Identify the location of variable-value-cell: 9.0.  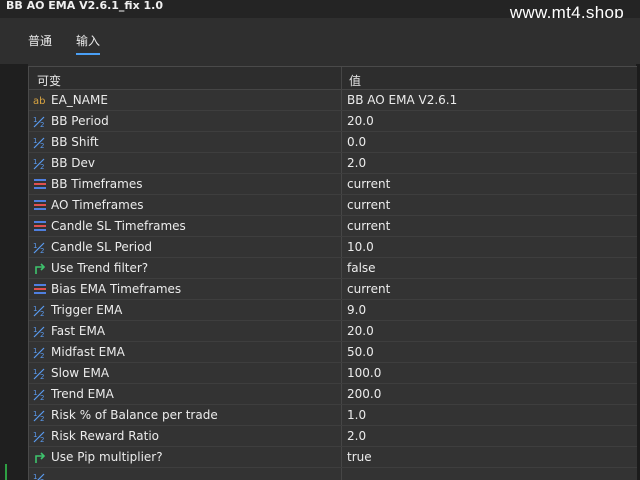
(490, 310).